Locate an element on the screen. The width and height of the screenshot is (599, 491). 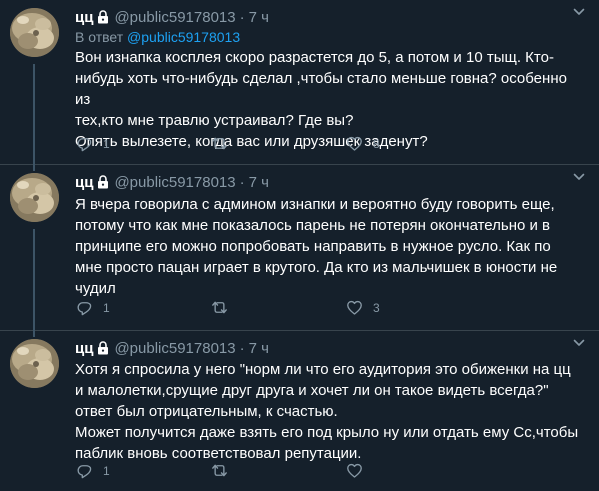
like-count: 3 is located at coordinates (376, 307).